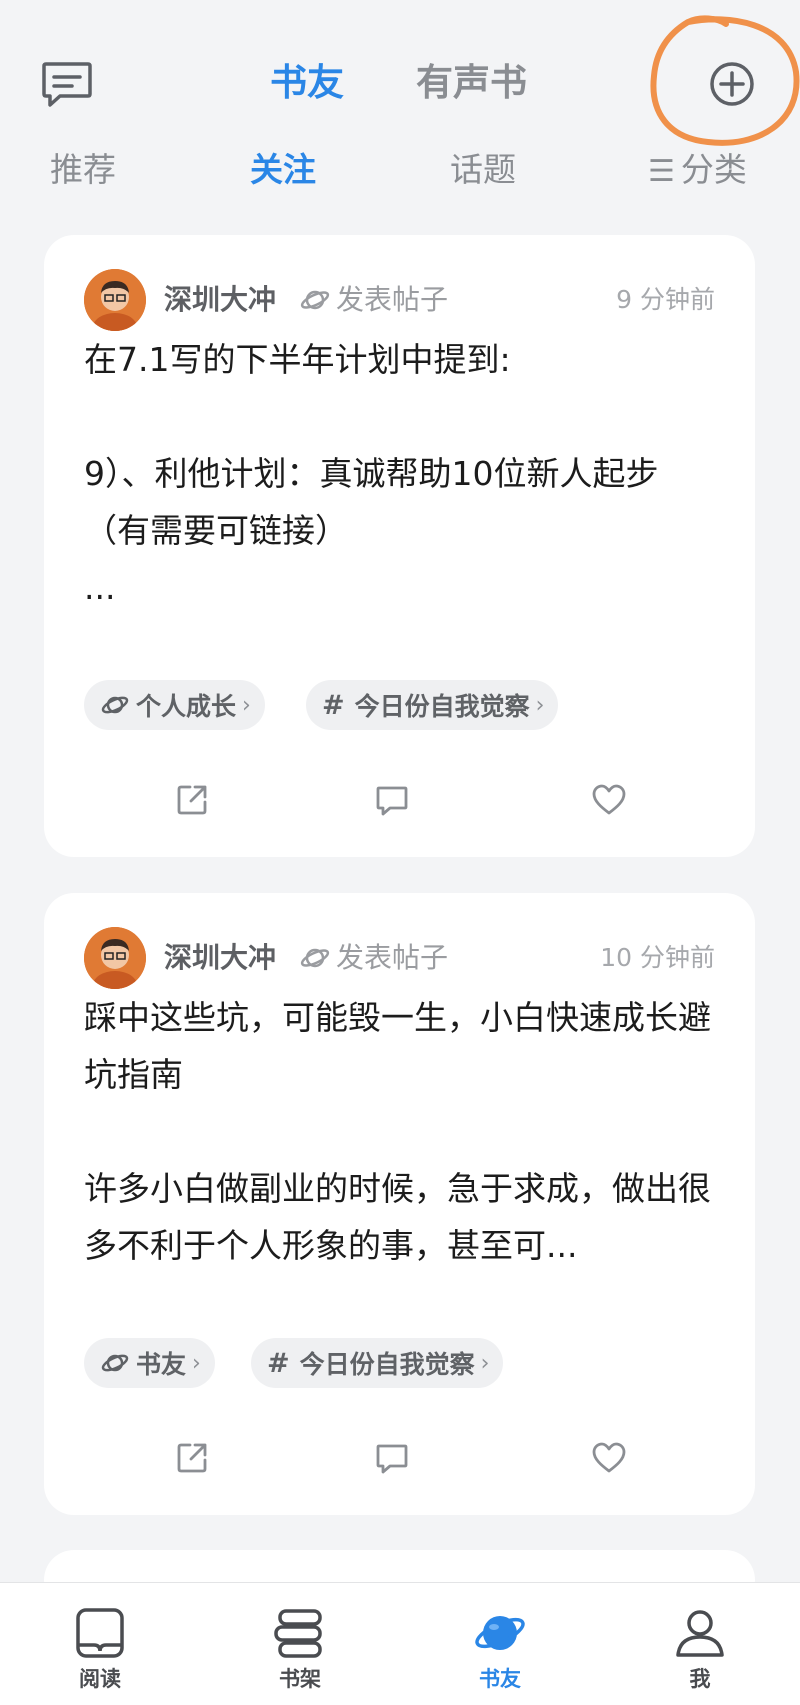 The width and height of the screenshot is (800, 1705). I want to click on top-tabs: 书友 有声书, so click(398, 83).